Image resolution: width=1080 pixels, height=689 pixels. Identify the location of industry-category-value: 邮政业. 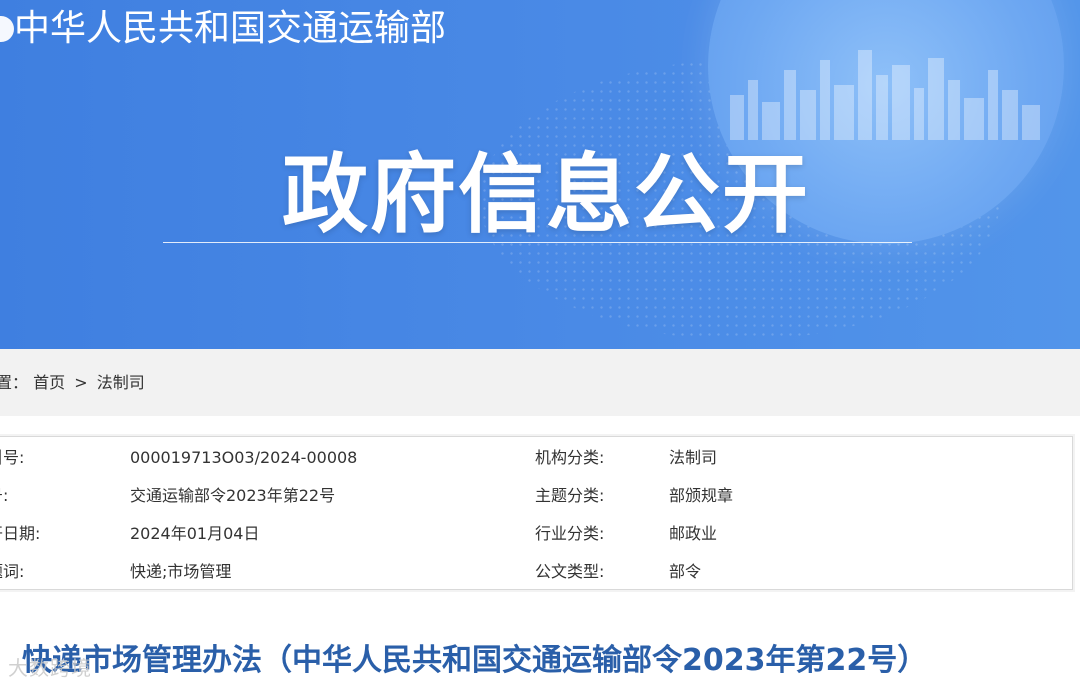
(693, 533).